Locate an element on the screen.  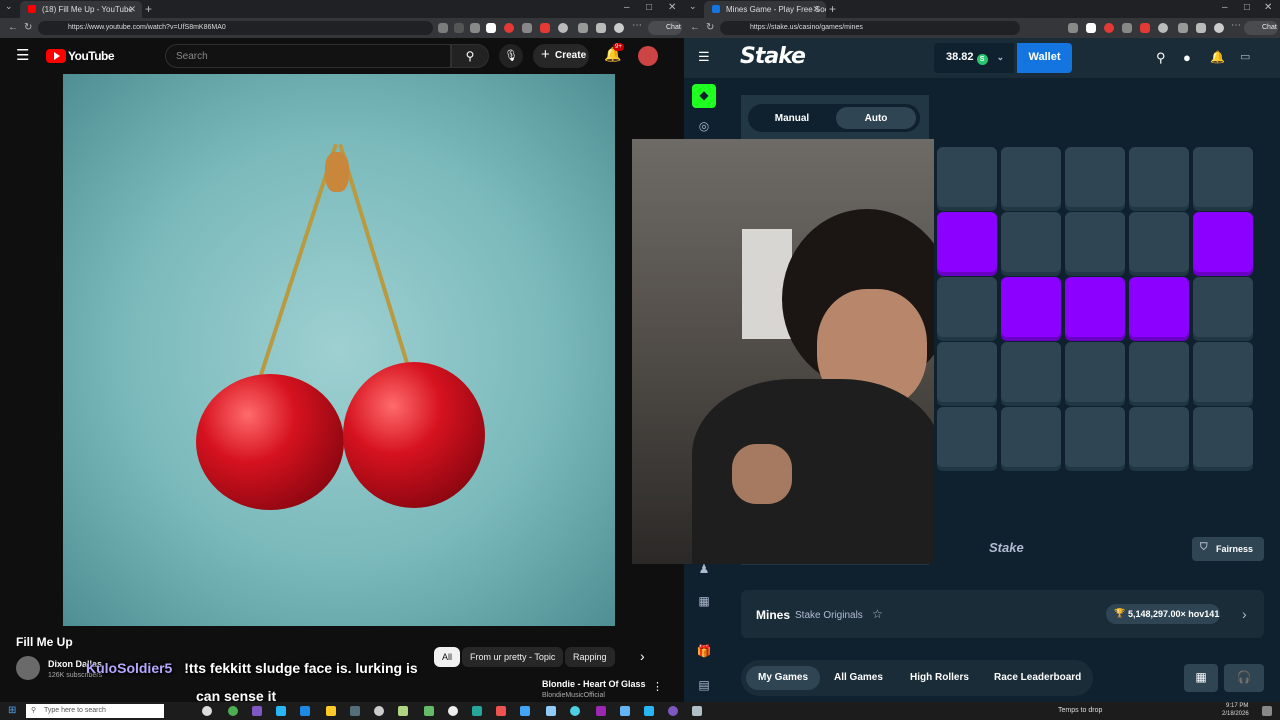
more-options-icon: ⋮ is located at coordinates (657, 686).